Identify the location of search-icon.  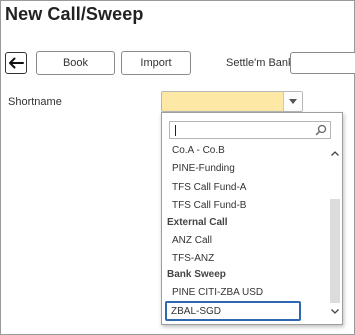
(321, 130).